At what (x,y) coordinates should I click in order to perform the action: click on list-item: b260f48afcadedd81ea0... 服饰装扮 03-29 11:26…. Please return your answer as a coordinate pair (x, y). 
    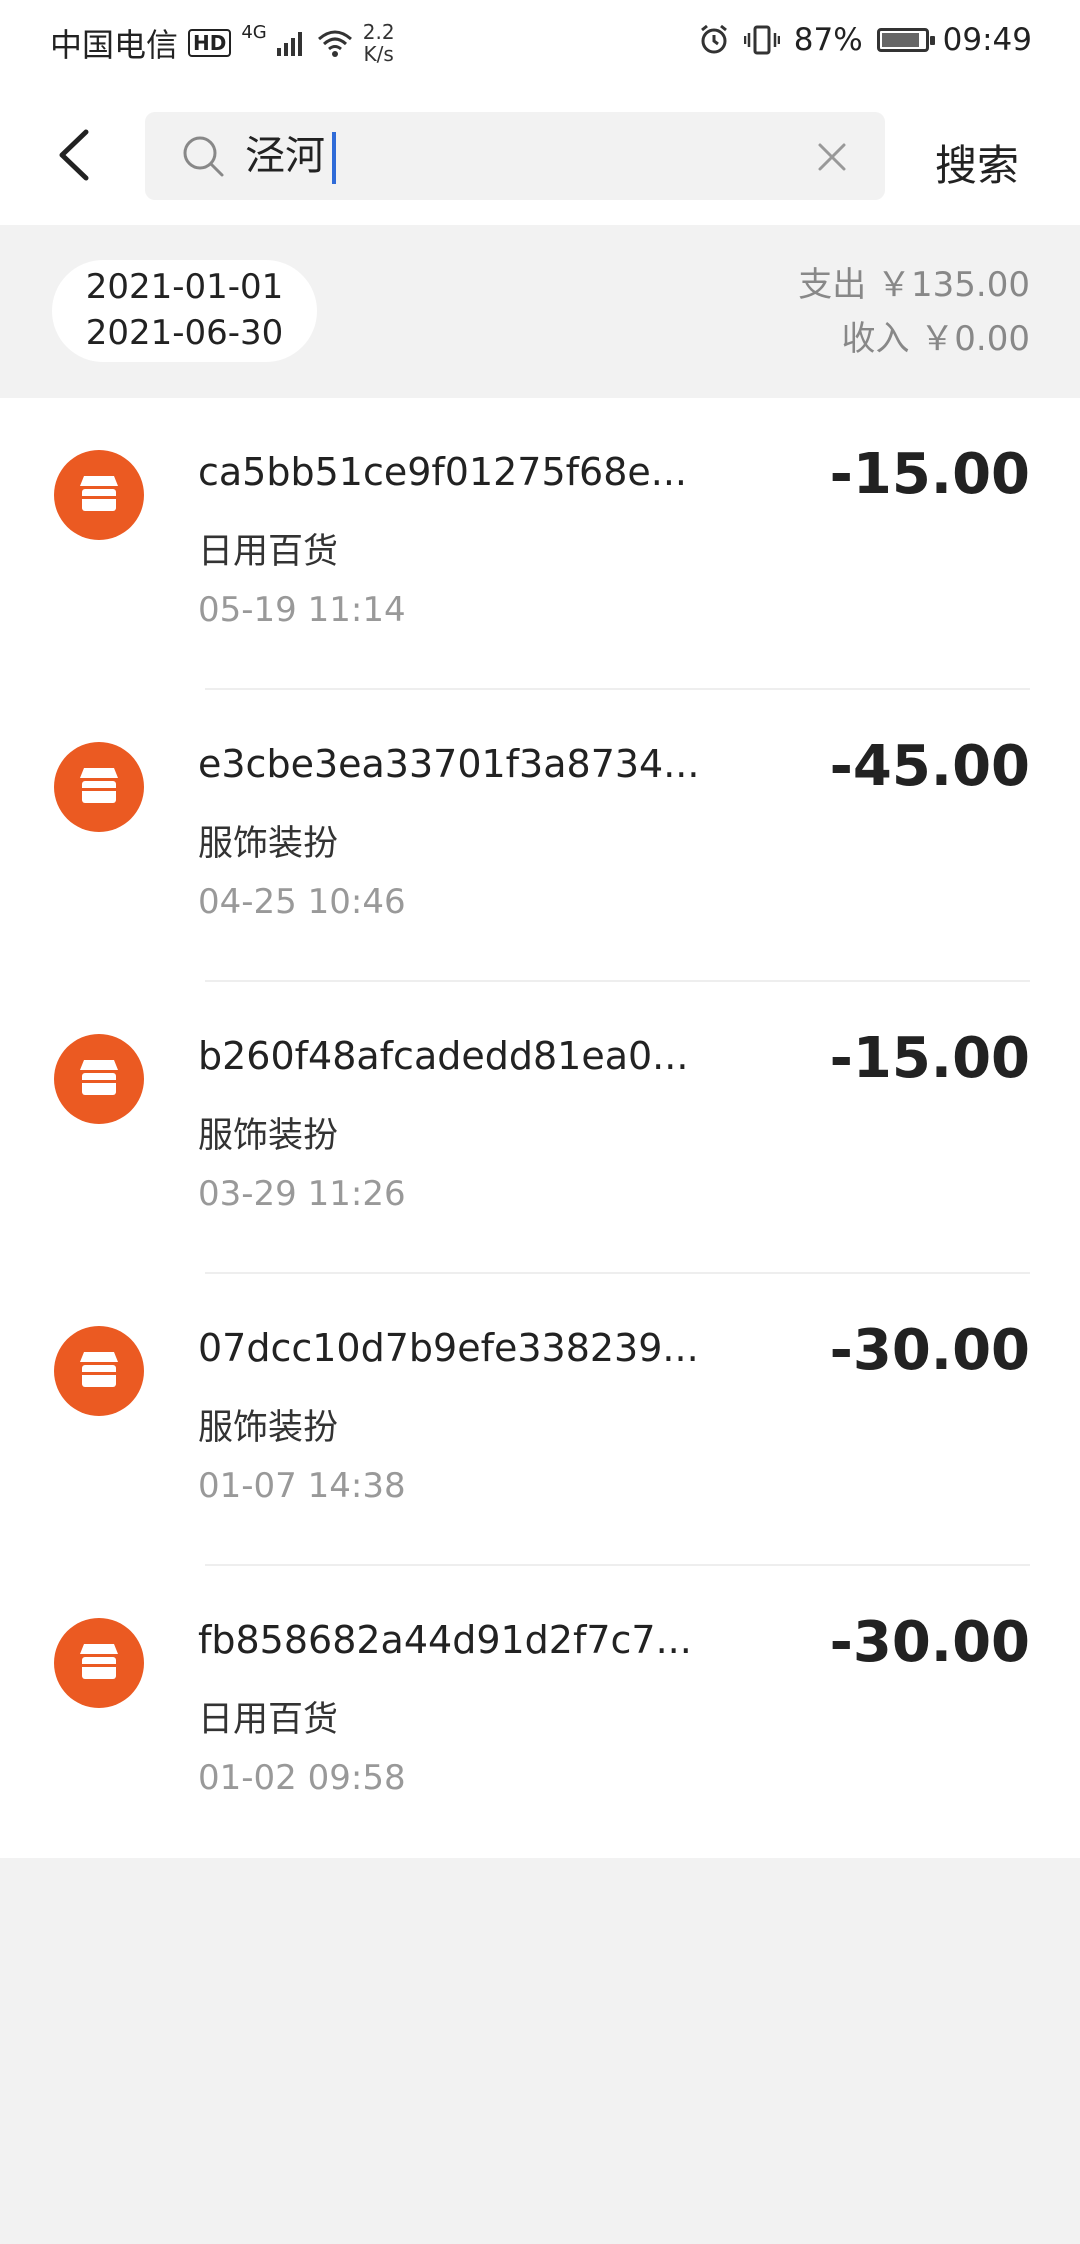
    Looking at the image, I should click on (540, 1128).